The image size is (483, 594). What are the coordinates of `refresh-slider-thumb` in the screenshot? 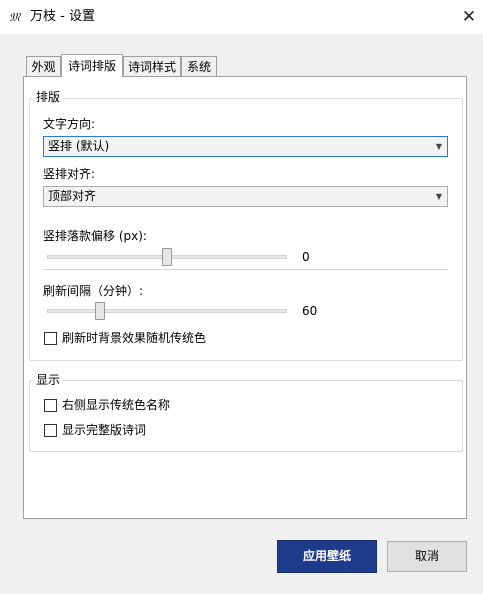 It's located at (99, 311).